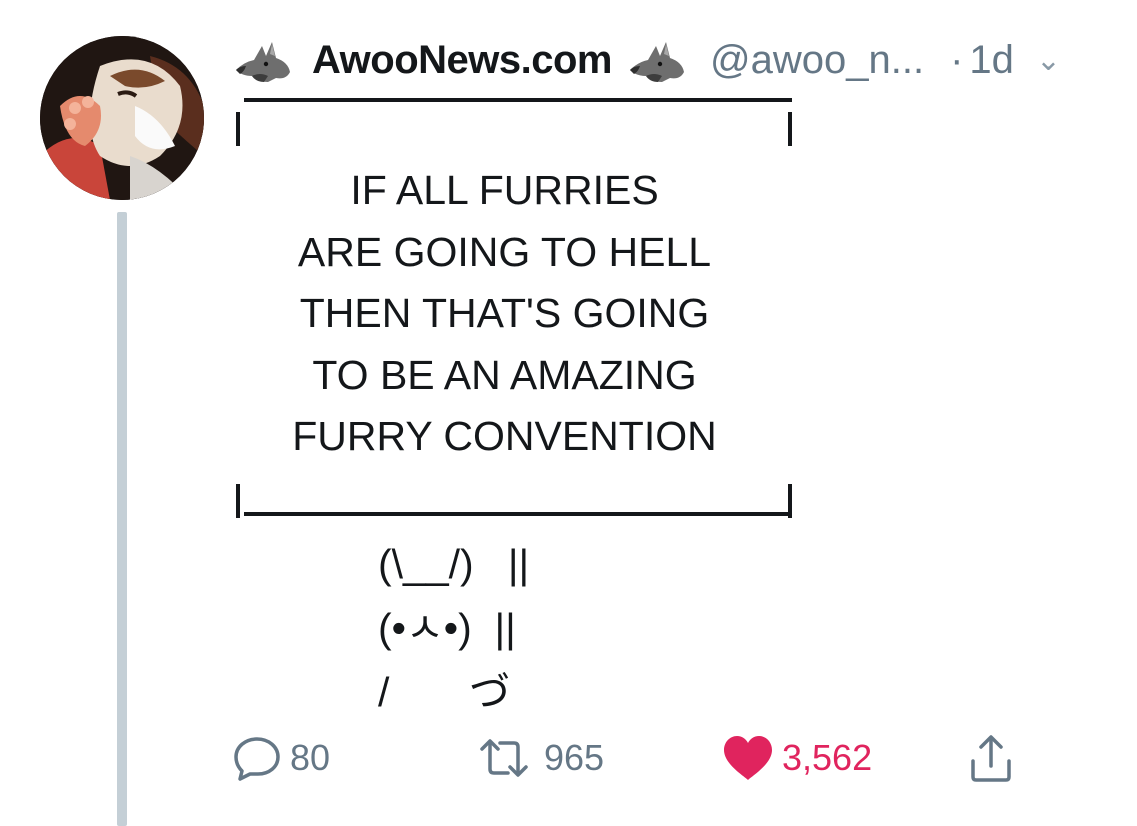 The width and height of the screenshot is (1137, 826). I want to click on sign-right-bar-top, so click(790, 129).